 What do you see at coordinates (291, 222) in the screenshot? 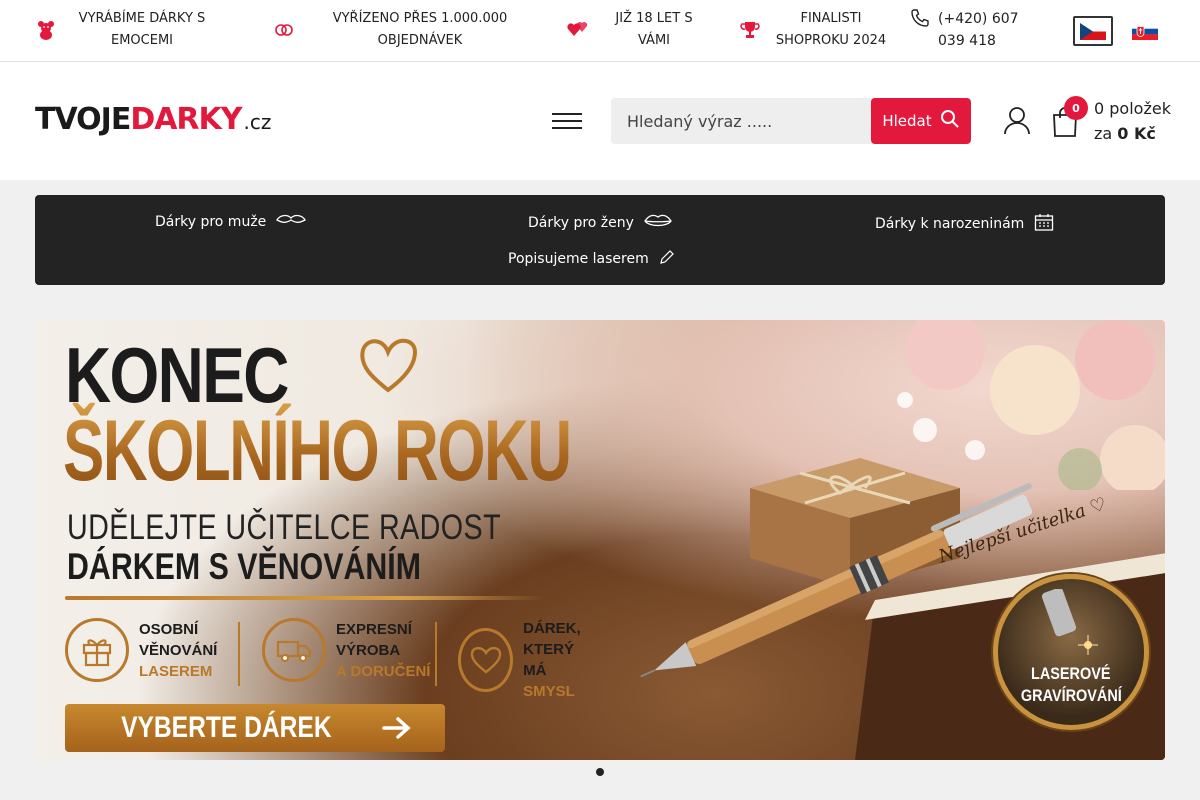
I see `mustache-icon` at bounding box center [291, 222].